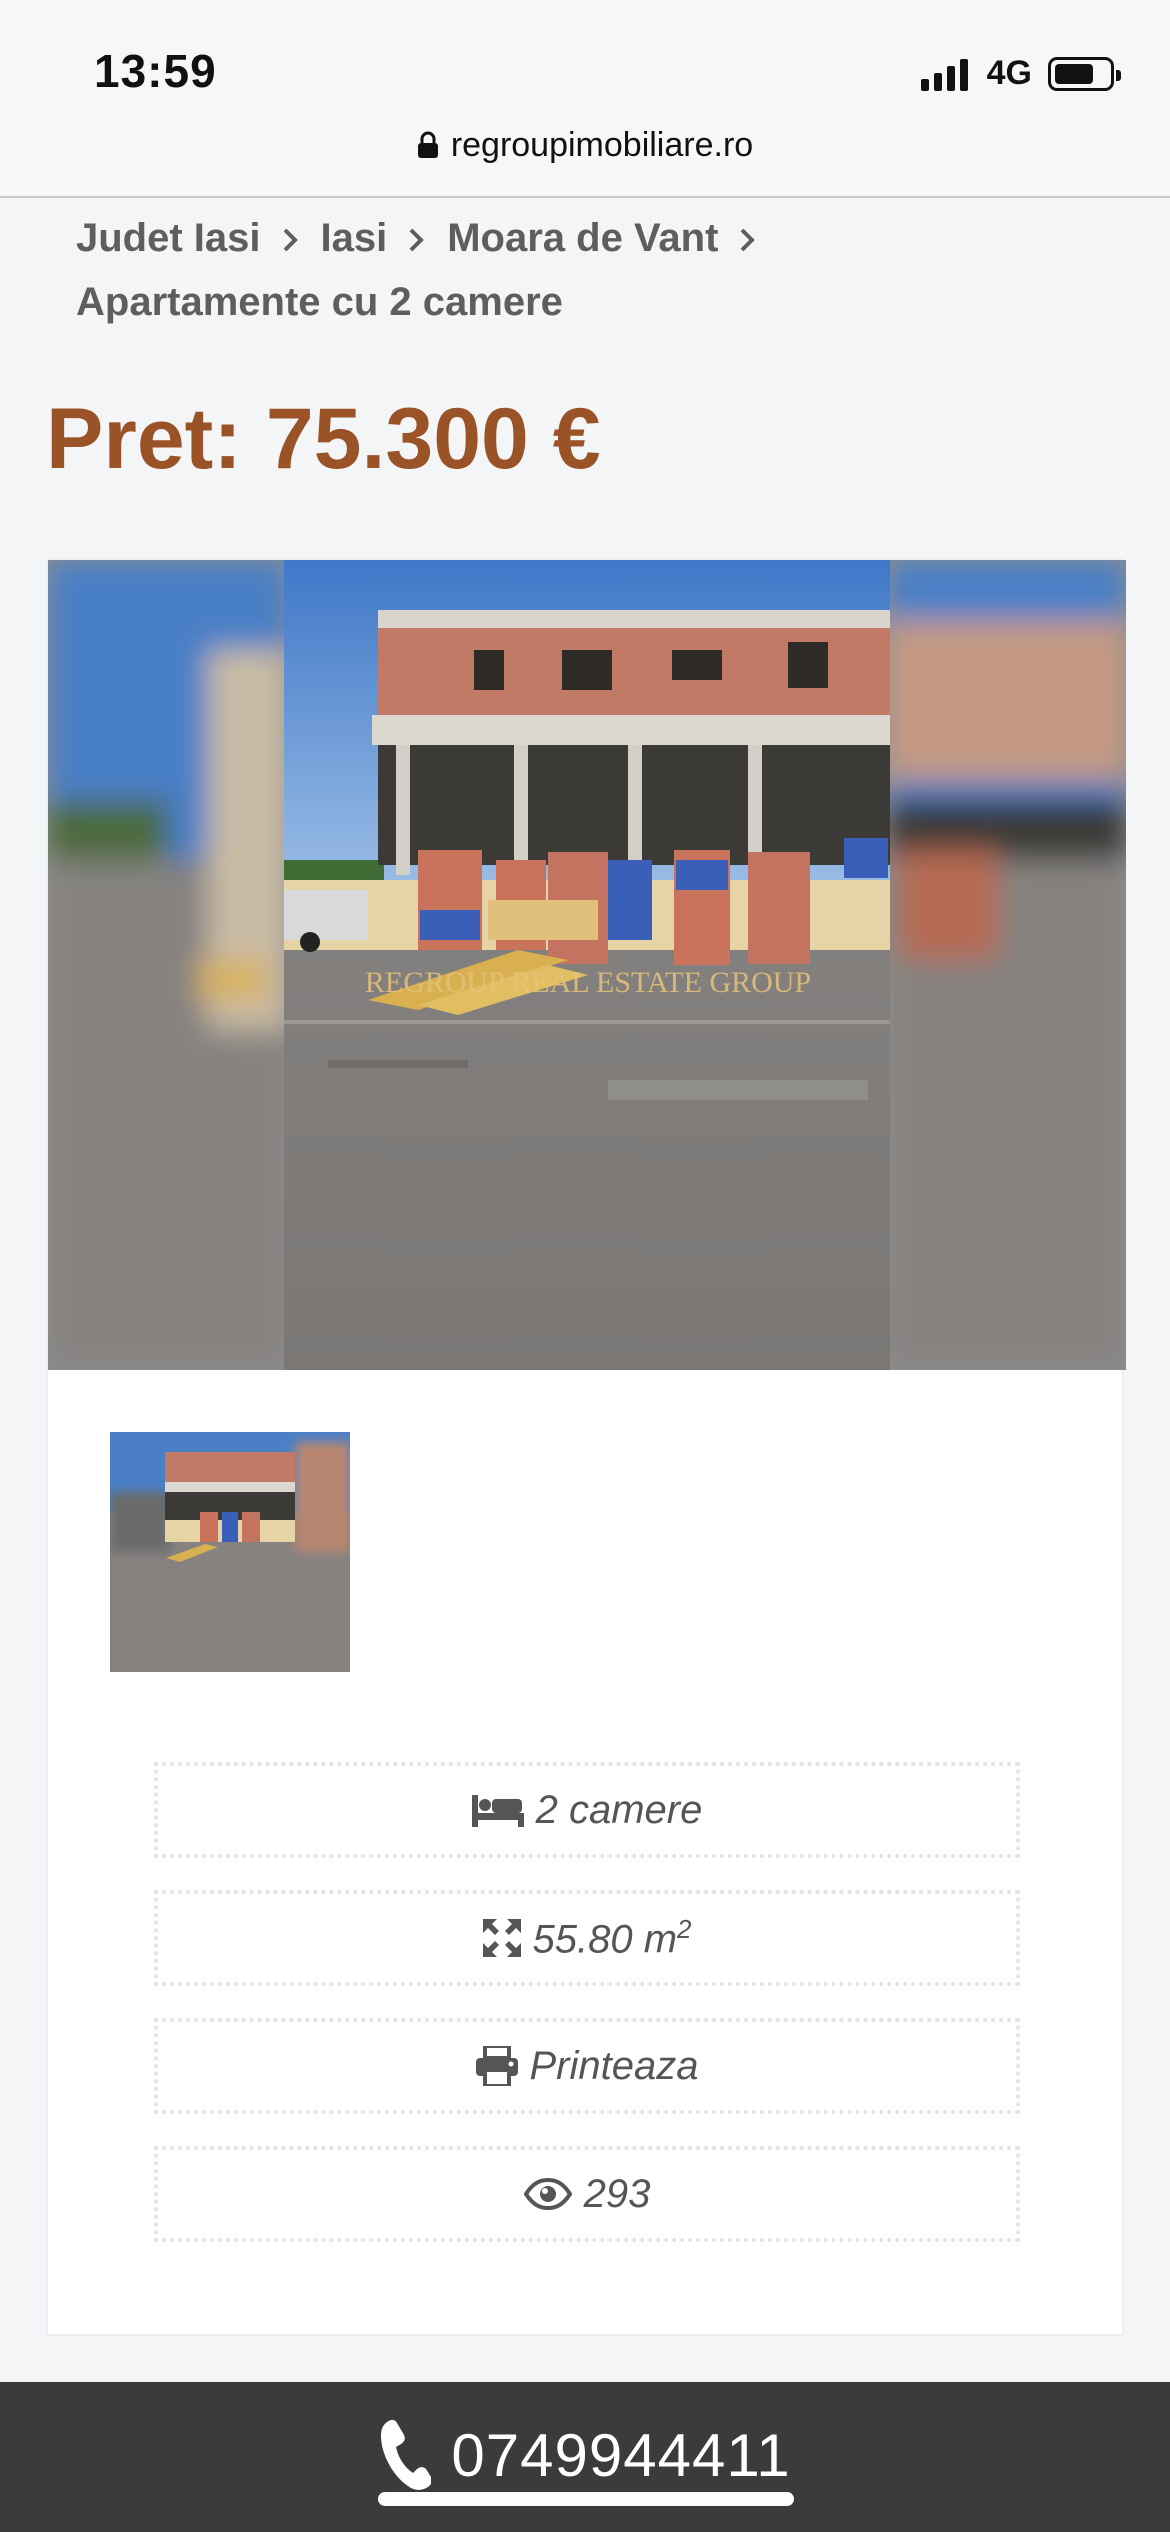 Image resolution: width=1170 pixels, height=2532 pixels. What do you see at coordinates (547, 2194) in the screenshot?
I see `eye-icon` at bounding box center [547, 2194].